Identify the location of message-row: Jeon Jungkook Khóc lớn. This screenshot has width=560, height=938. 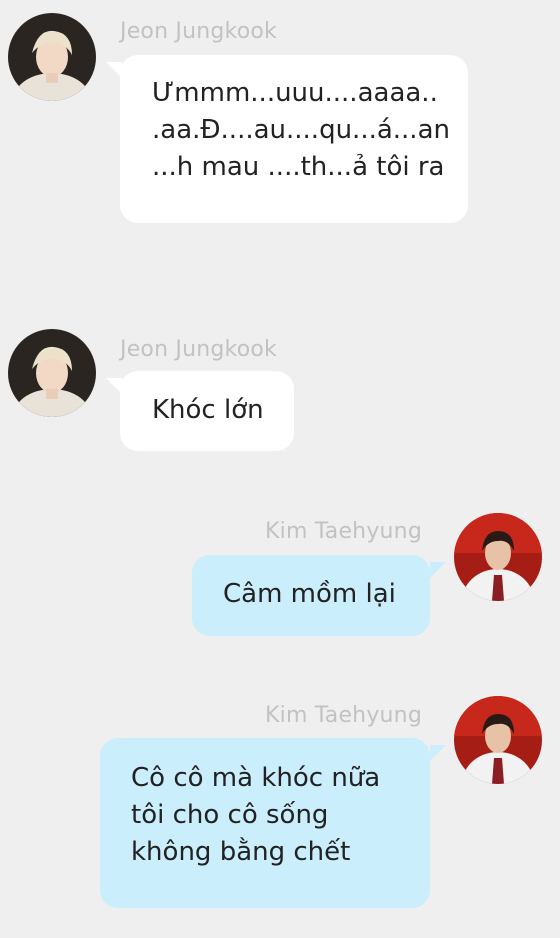
(280, 390).